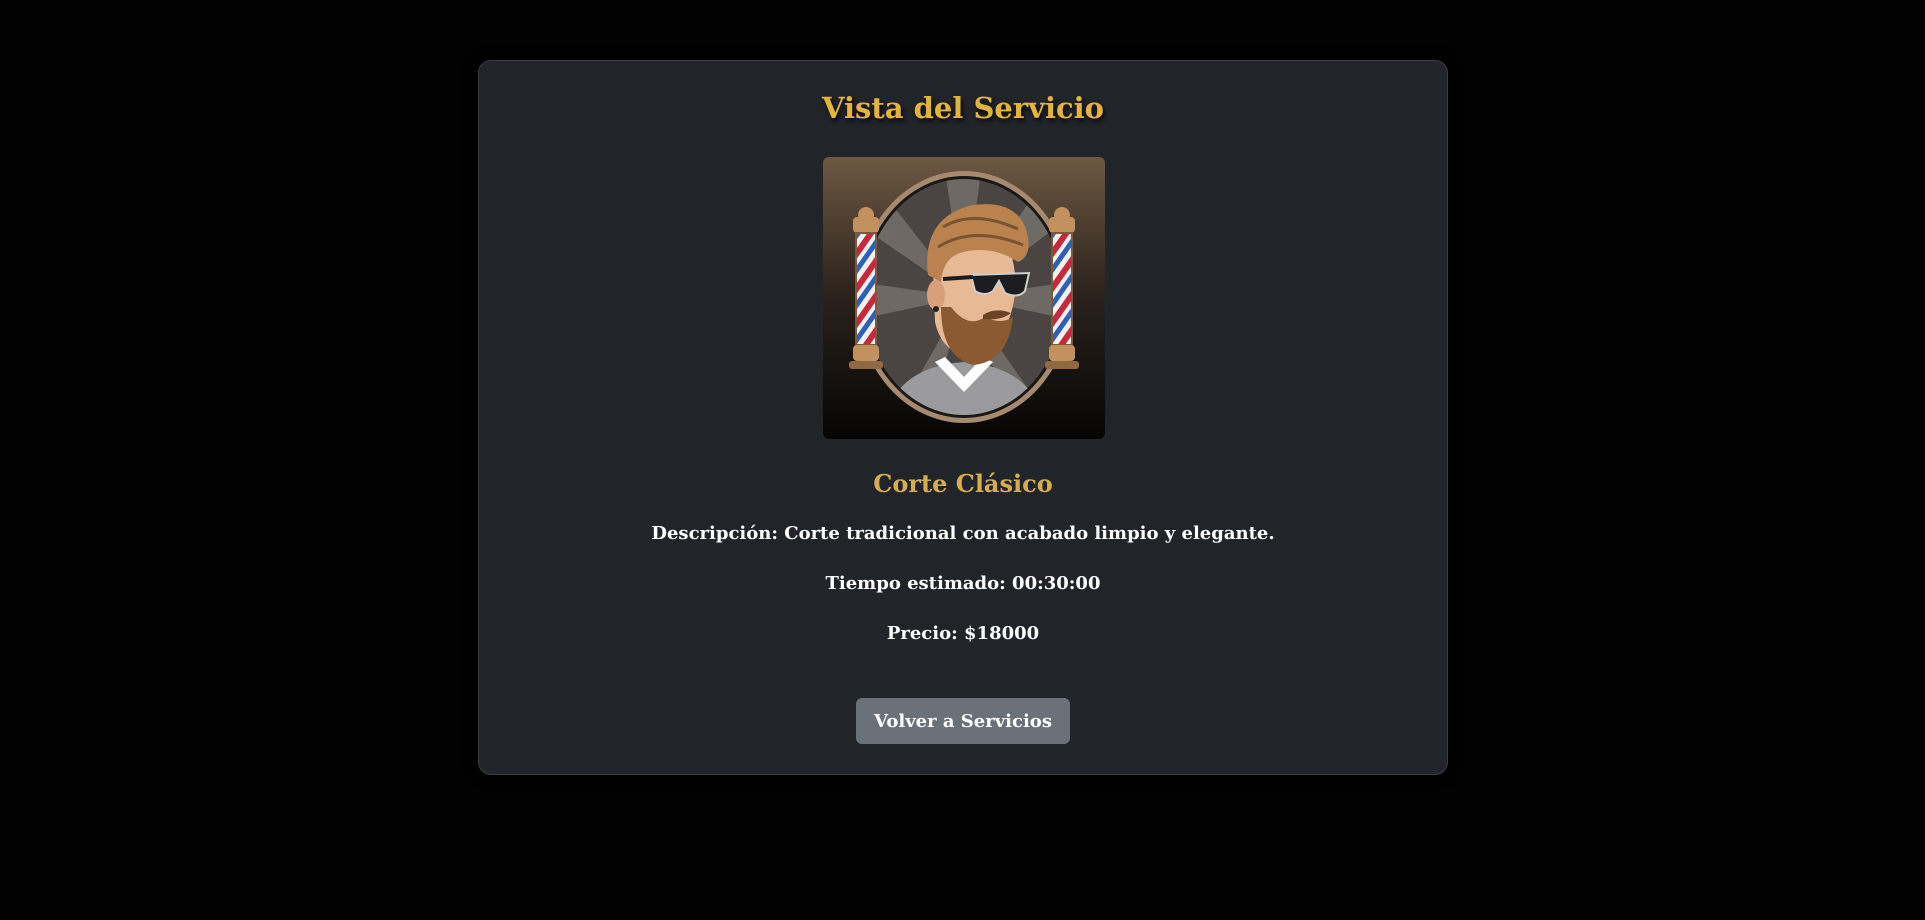  What do you see at coordinates (962, 108) in the screenshot?
I see `page-title: Vista del Servicio` at bounding box center [962, 108].